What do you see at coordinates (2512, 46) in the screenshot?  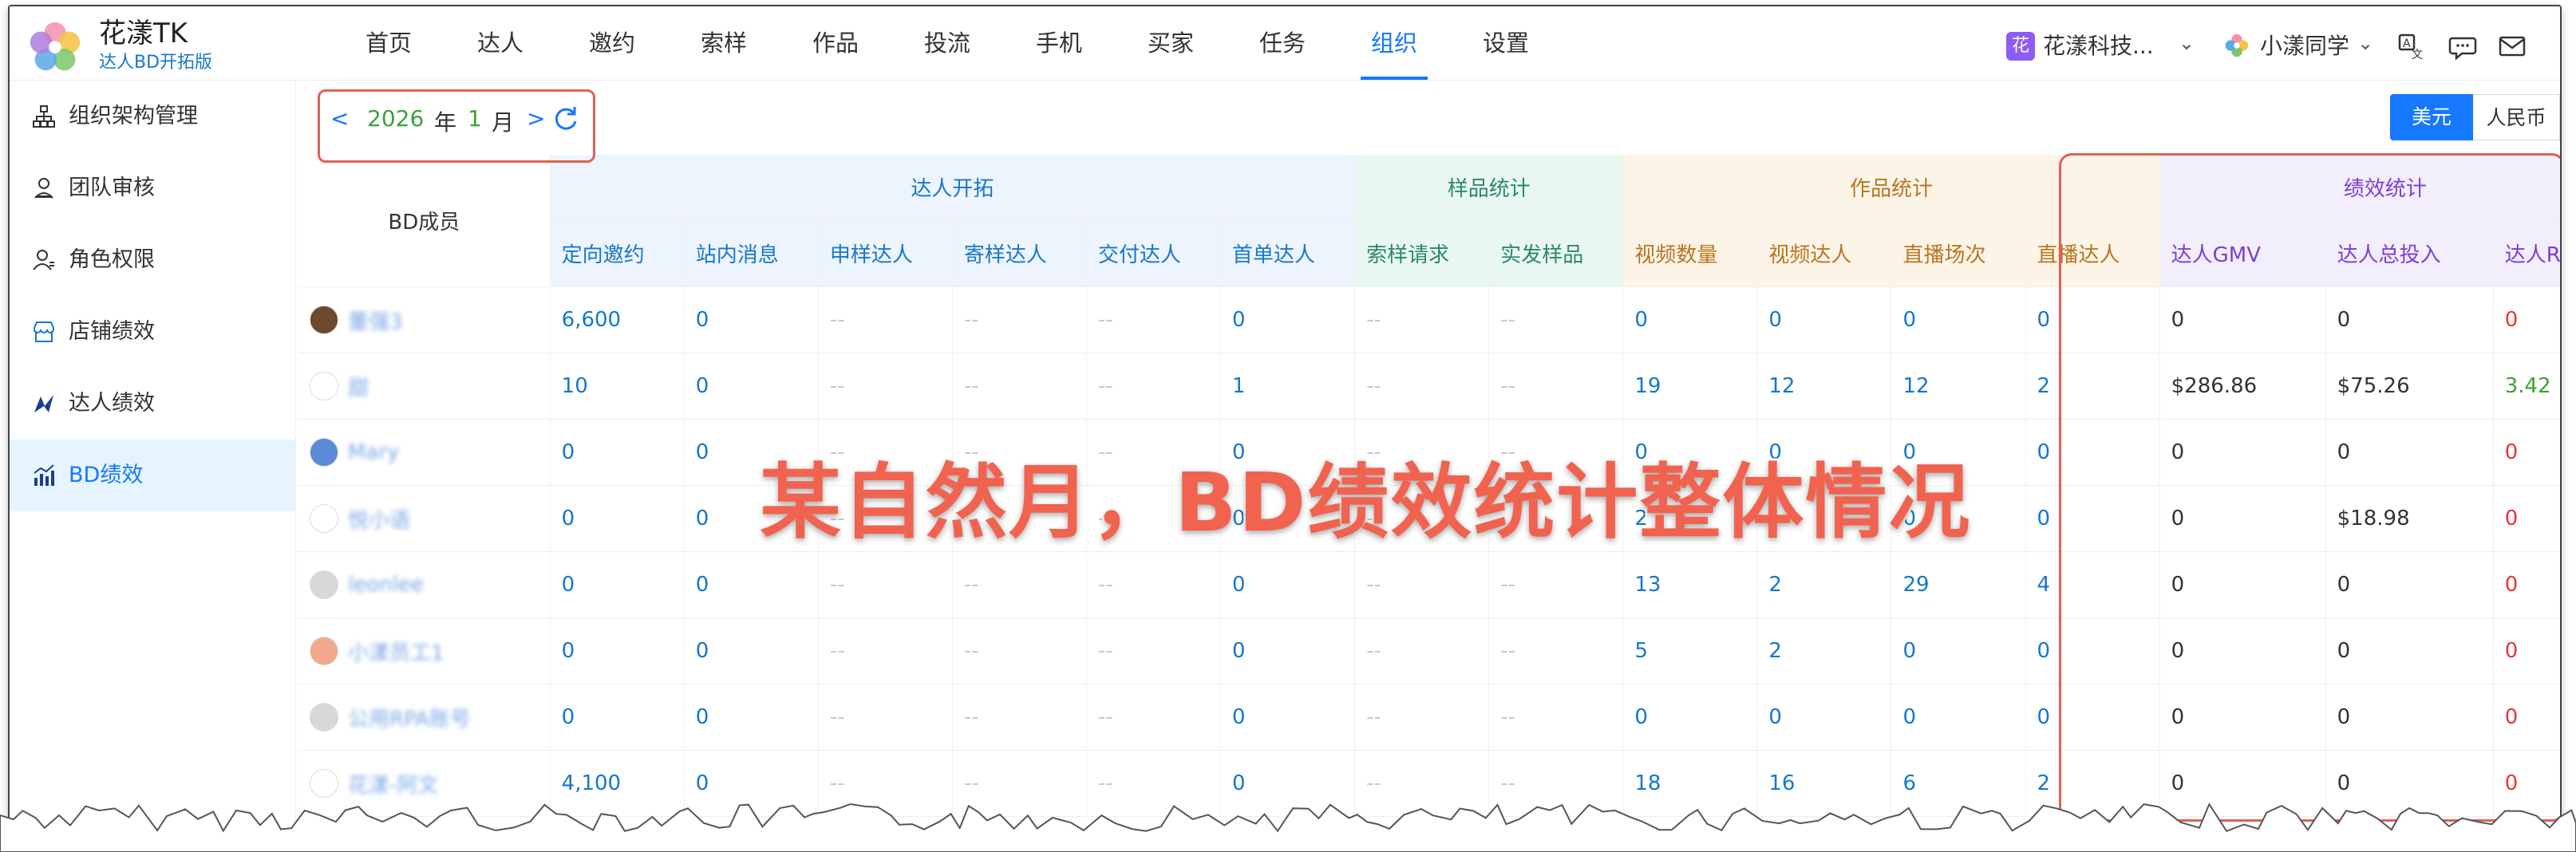 I see `mail-icon` at bounding box center [2512, 46].